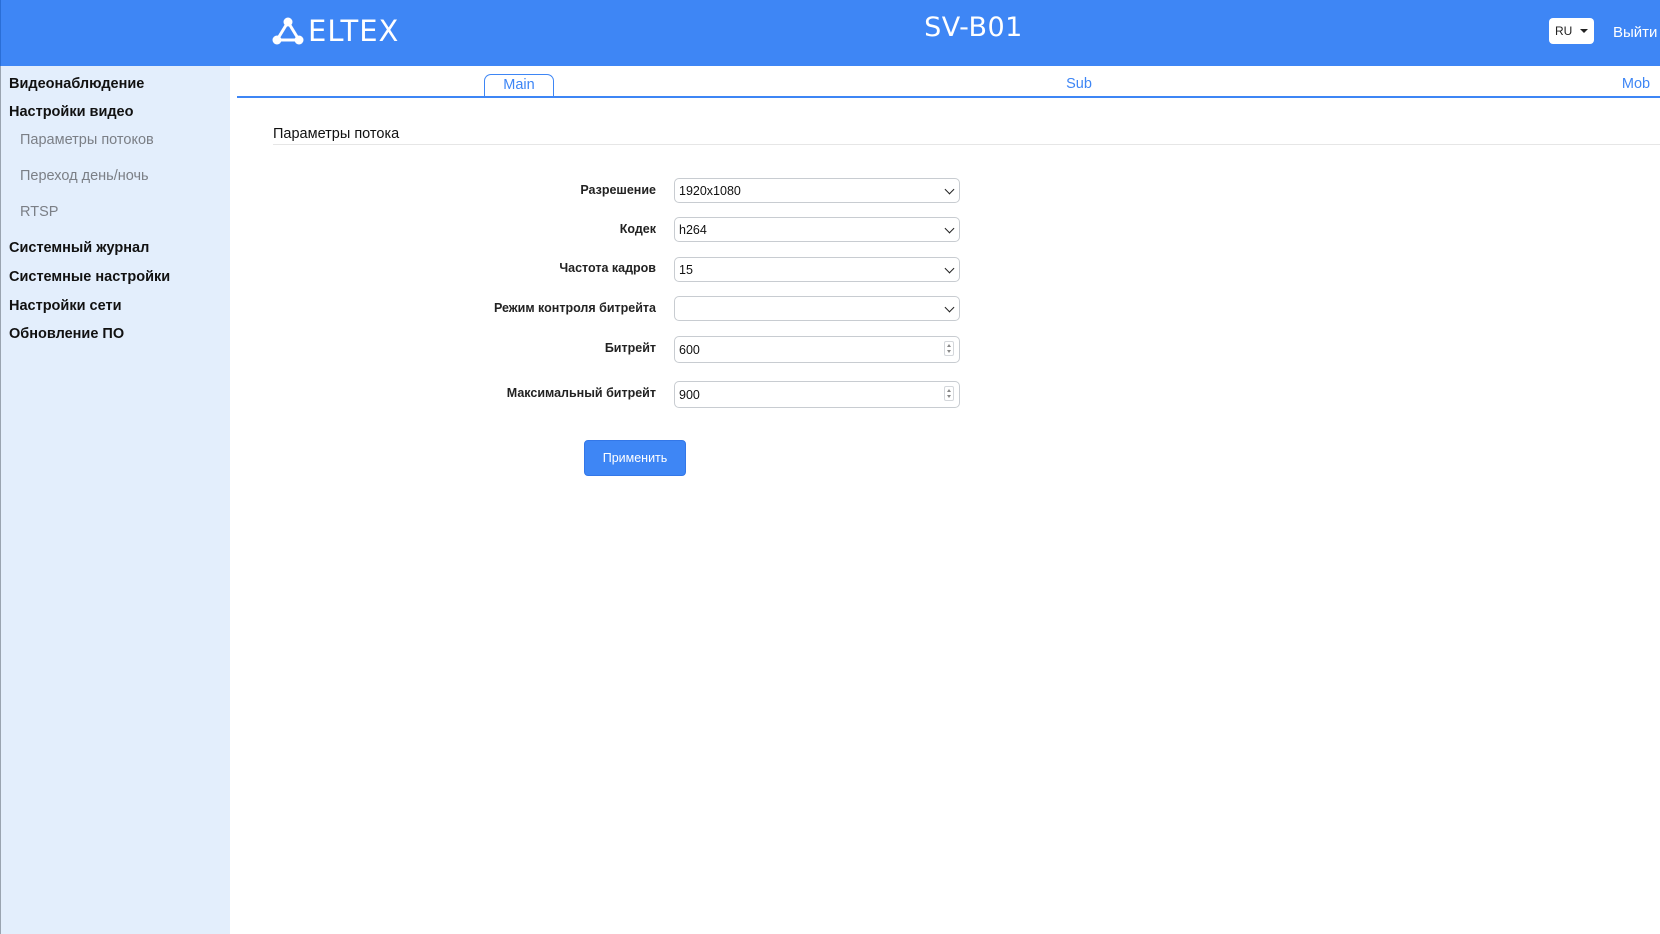 This screenshot has width=1660, height=934. I want to click on bitrate-mode-select, so click(817, 308).